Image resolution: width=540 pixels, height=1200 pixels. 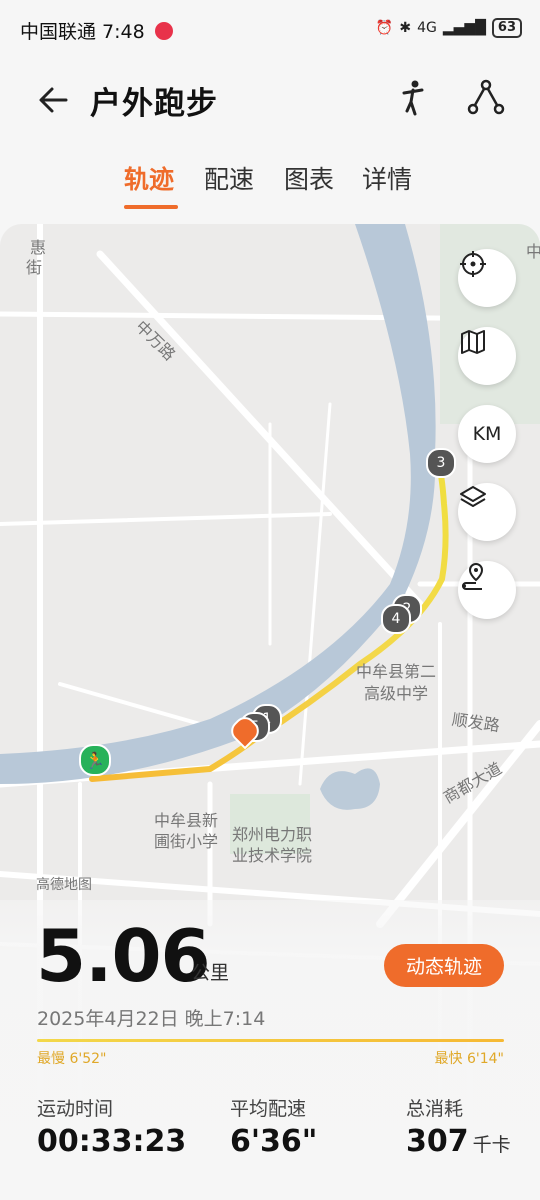 I want to click on map-icon, so click(x=473, y=342).